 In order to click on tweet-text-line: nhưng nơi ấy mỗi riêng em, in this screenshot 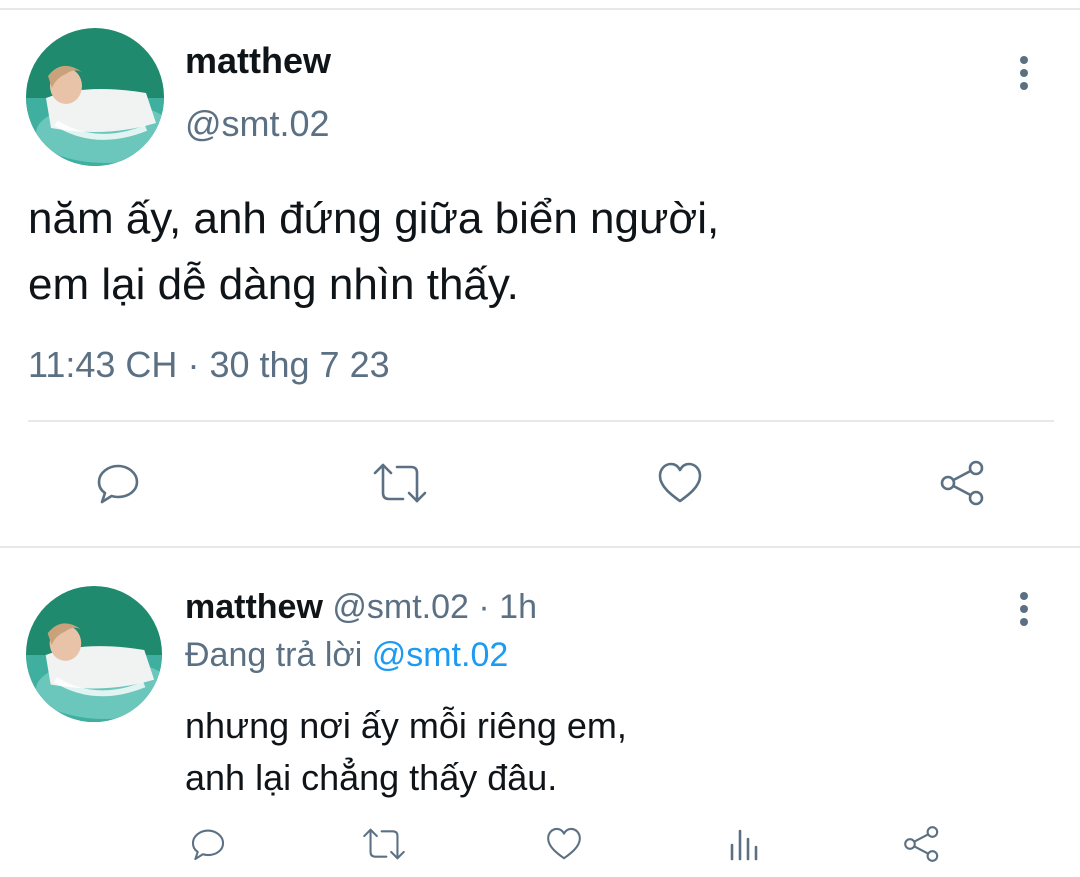, I will do `click(406, 725)`.